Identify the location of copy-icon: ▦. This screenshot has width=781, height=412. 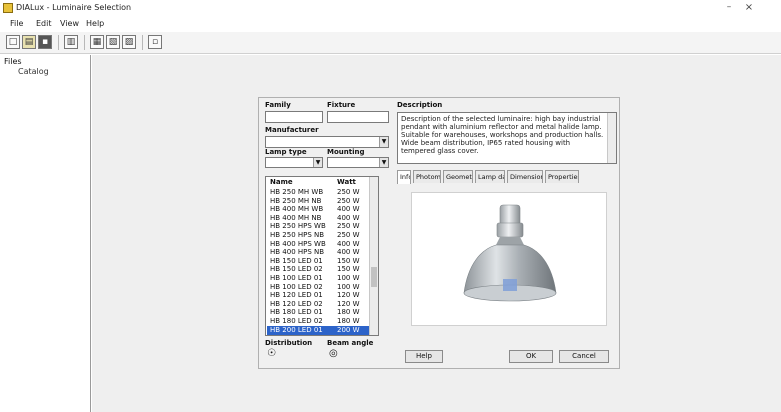
(97, 42).